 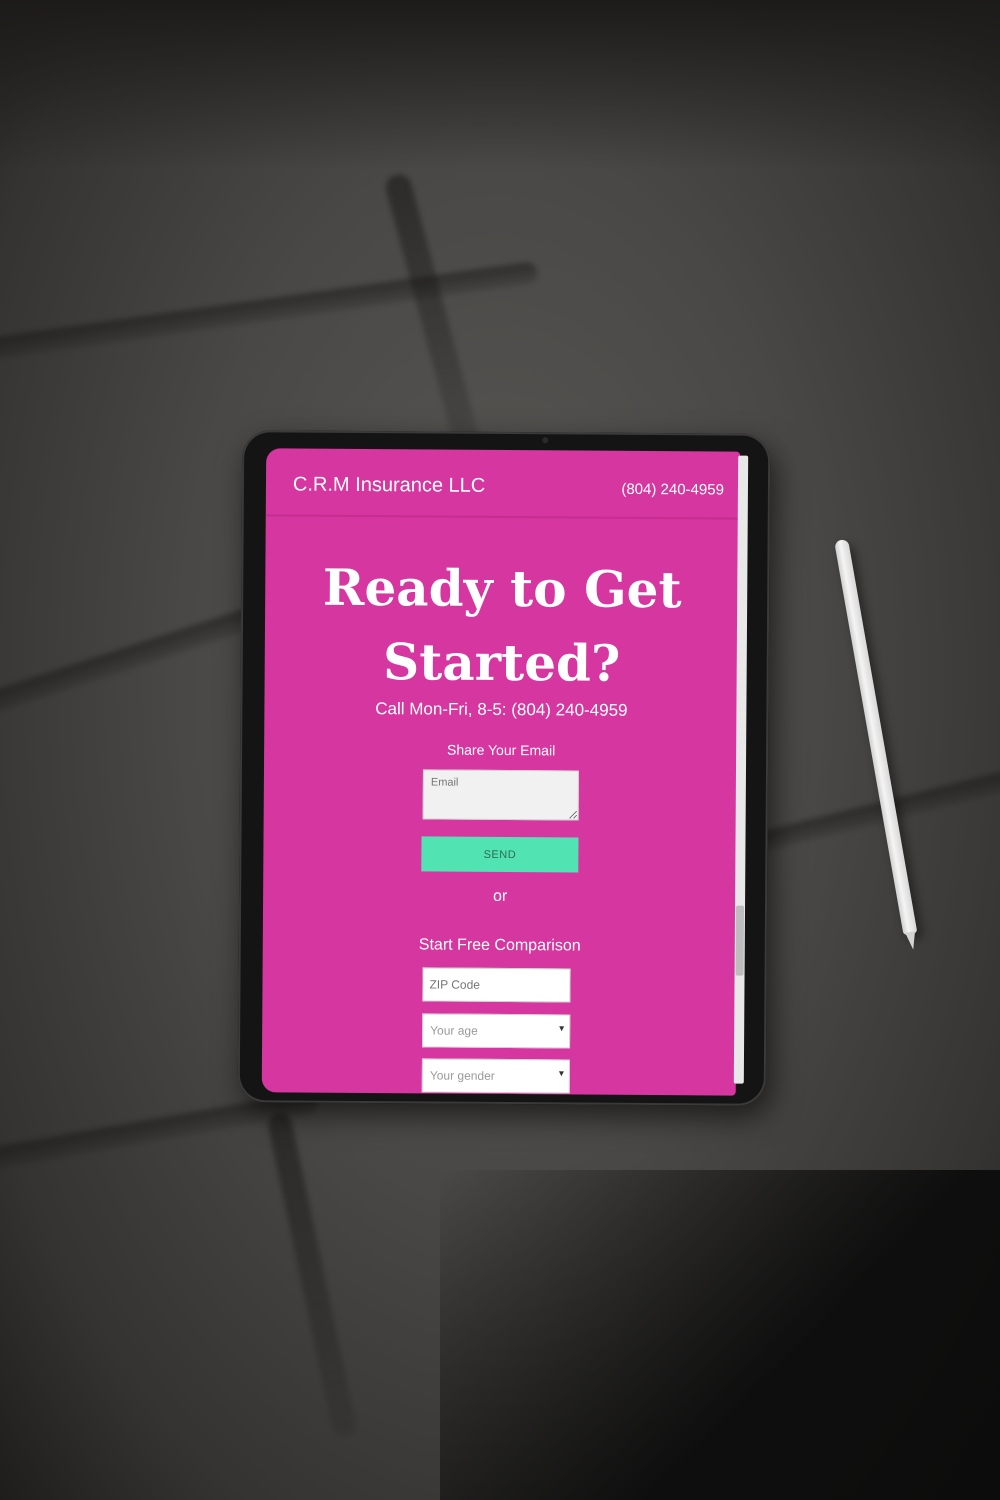 What do you see at coordinates (389, 486) in the screenshot?
I see `brand-logo-text: C.R.M Insurance LLC` at bounding box center [389, 486].